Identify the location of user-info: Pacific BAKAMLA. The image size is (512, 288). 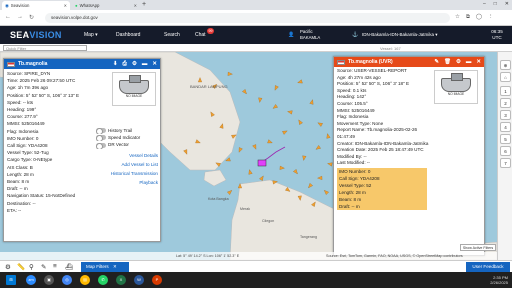
(320, 34).